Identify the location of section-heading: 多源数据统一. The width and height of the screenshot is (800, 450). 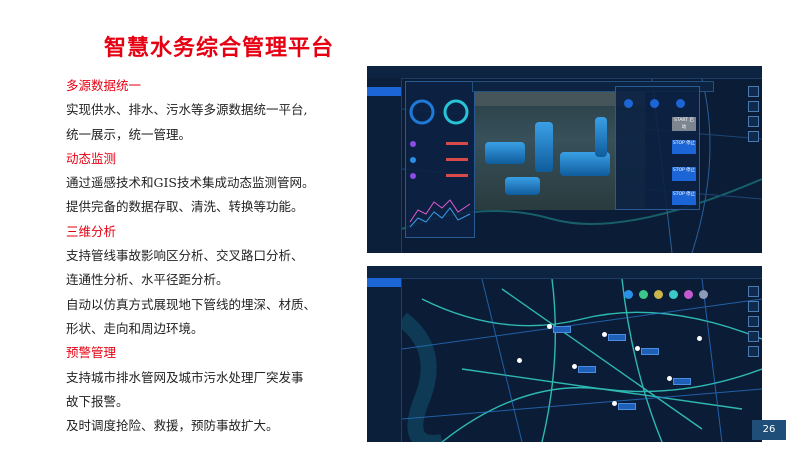
(104, 85).